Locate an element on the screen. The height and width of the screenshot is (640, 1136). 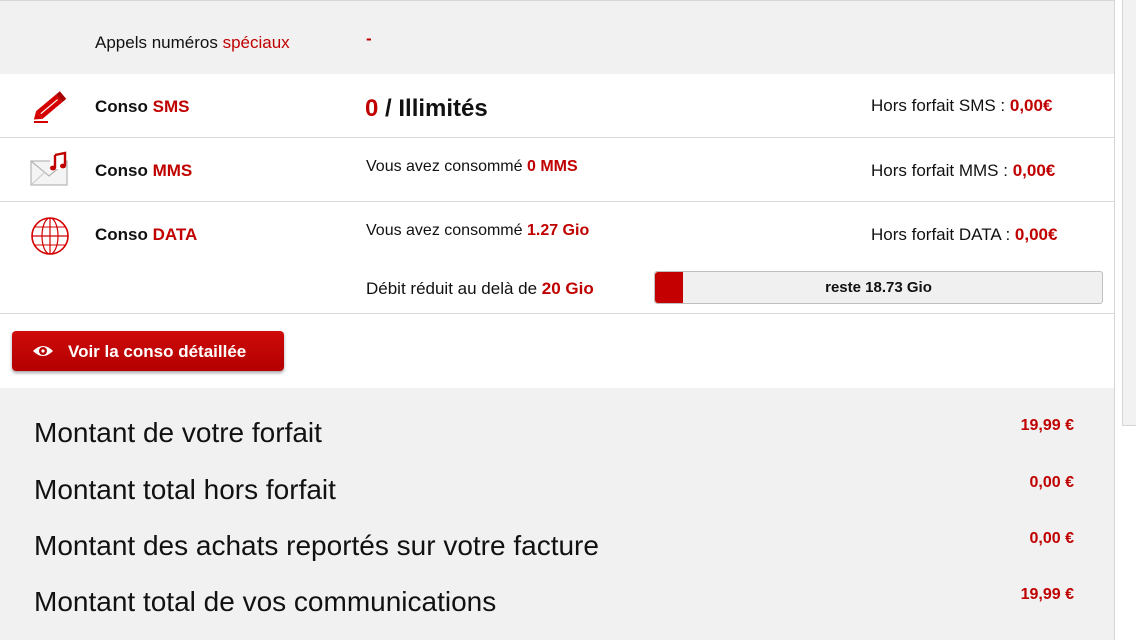
sms-hors-forfait: Hors forfait SMS : 0,00€ is located at coordinates (962, 105).